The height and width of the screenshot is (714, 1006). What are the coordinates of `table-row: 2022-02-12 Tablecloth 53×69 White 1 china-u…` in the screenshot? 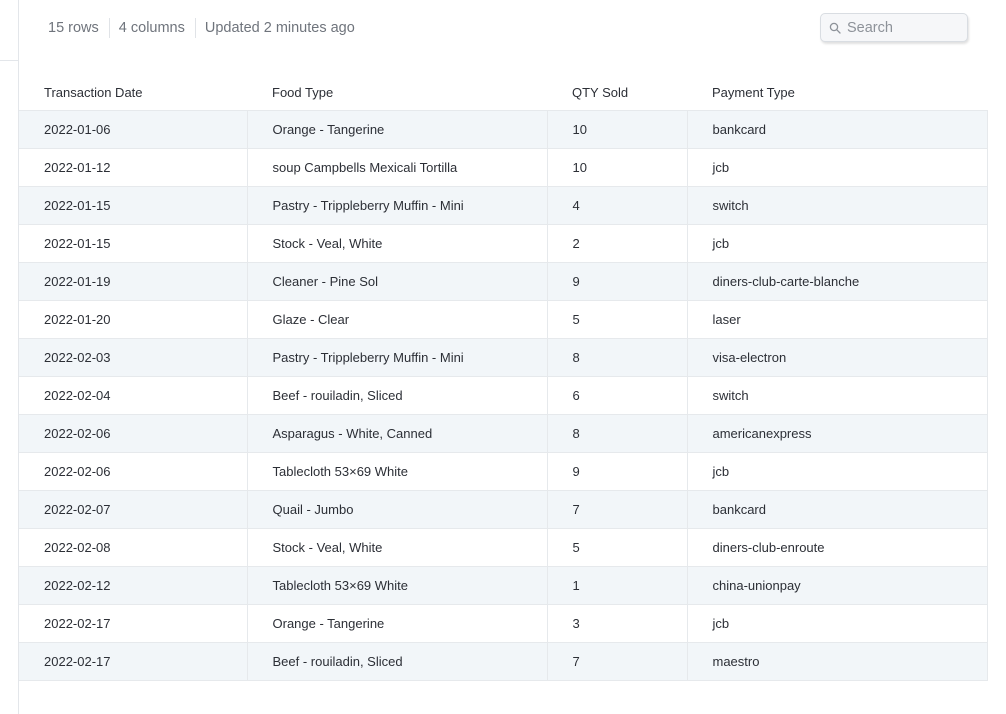 It's located at (503, 585).